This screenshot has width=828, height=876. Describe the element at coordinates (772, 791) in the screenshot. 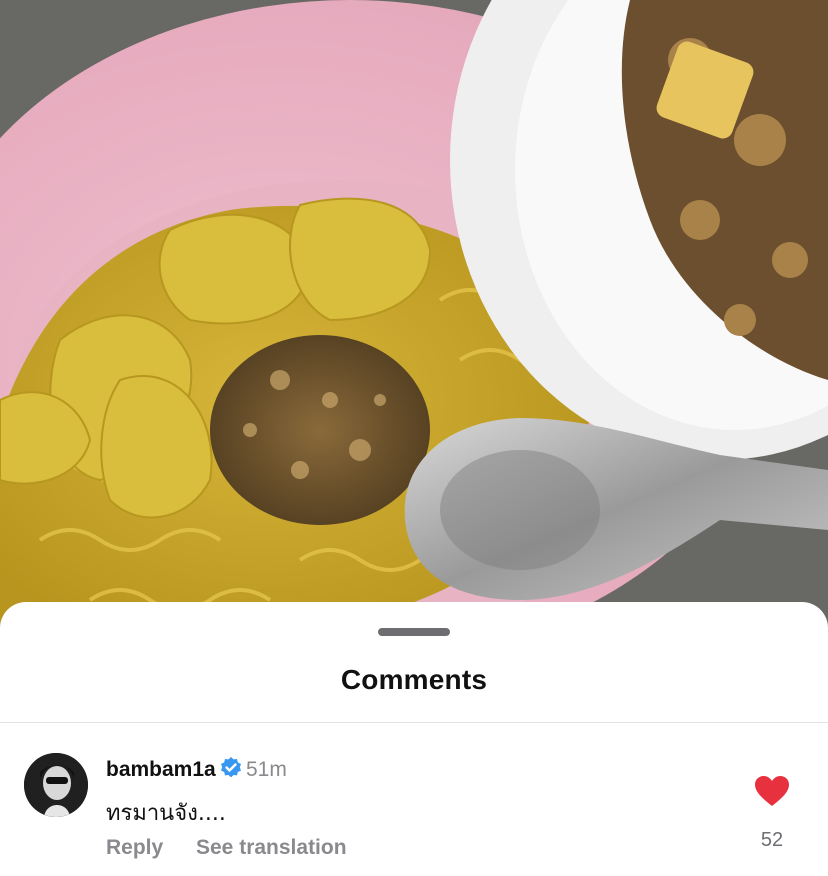

I see `heart-icon` at that location.